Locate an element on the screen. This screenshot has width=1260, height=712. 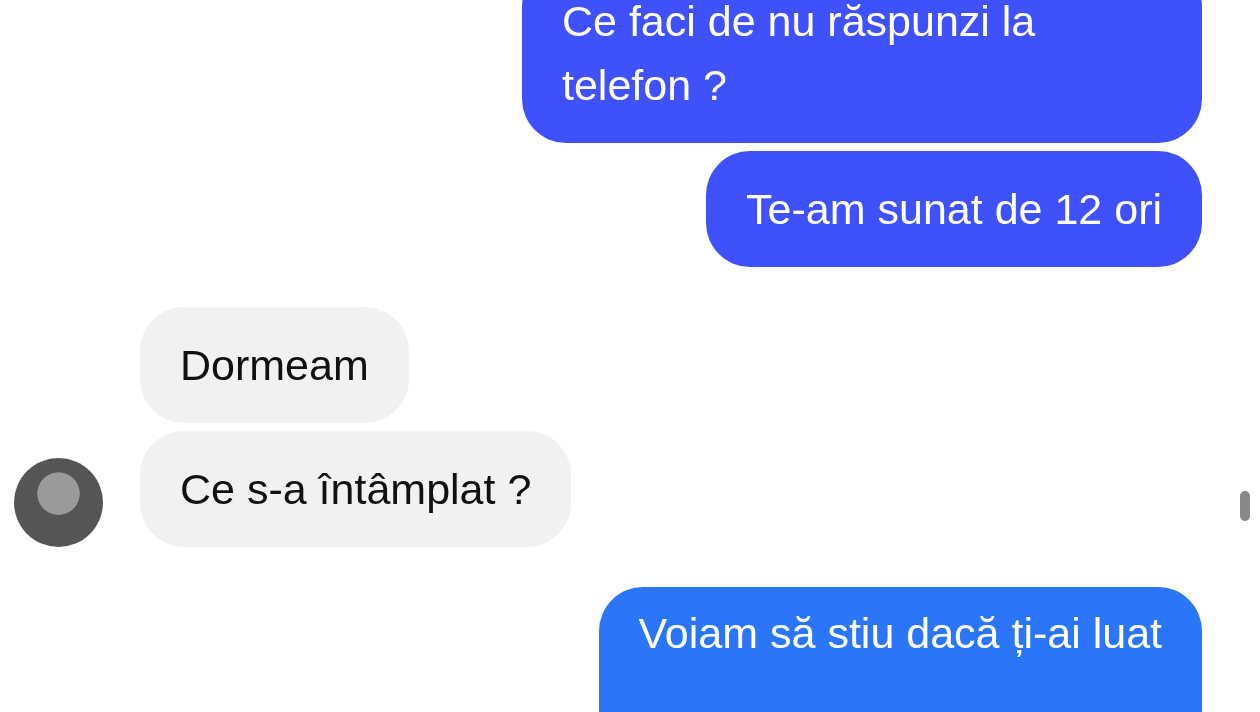
message-bubble: Voiam să stiu dacă ți-ai luat is located at coordinates (900, 649).